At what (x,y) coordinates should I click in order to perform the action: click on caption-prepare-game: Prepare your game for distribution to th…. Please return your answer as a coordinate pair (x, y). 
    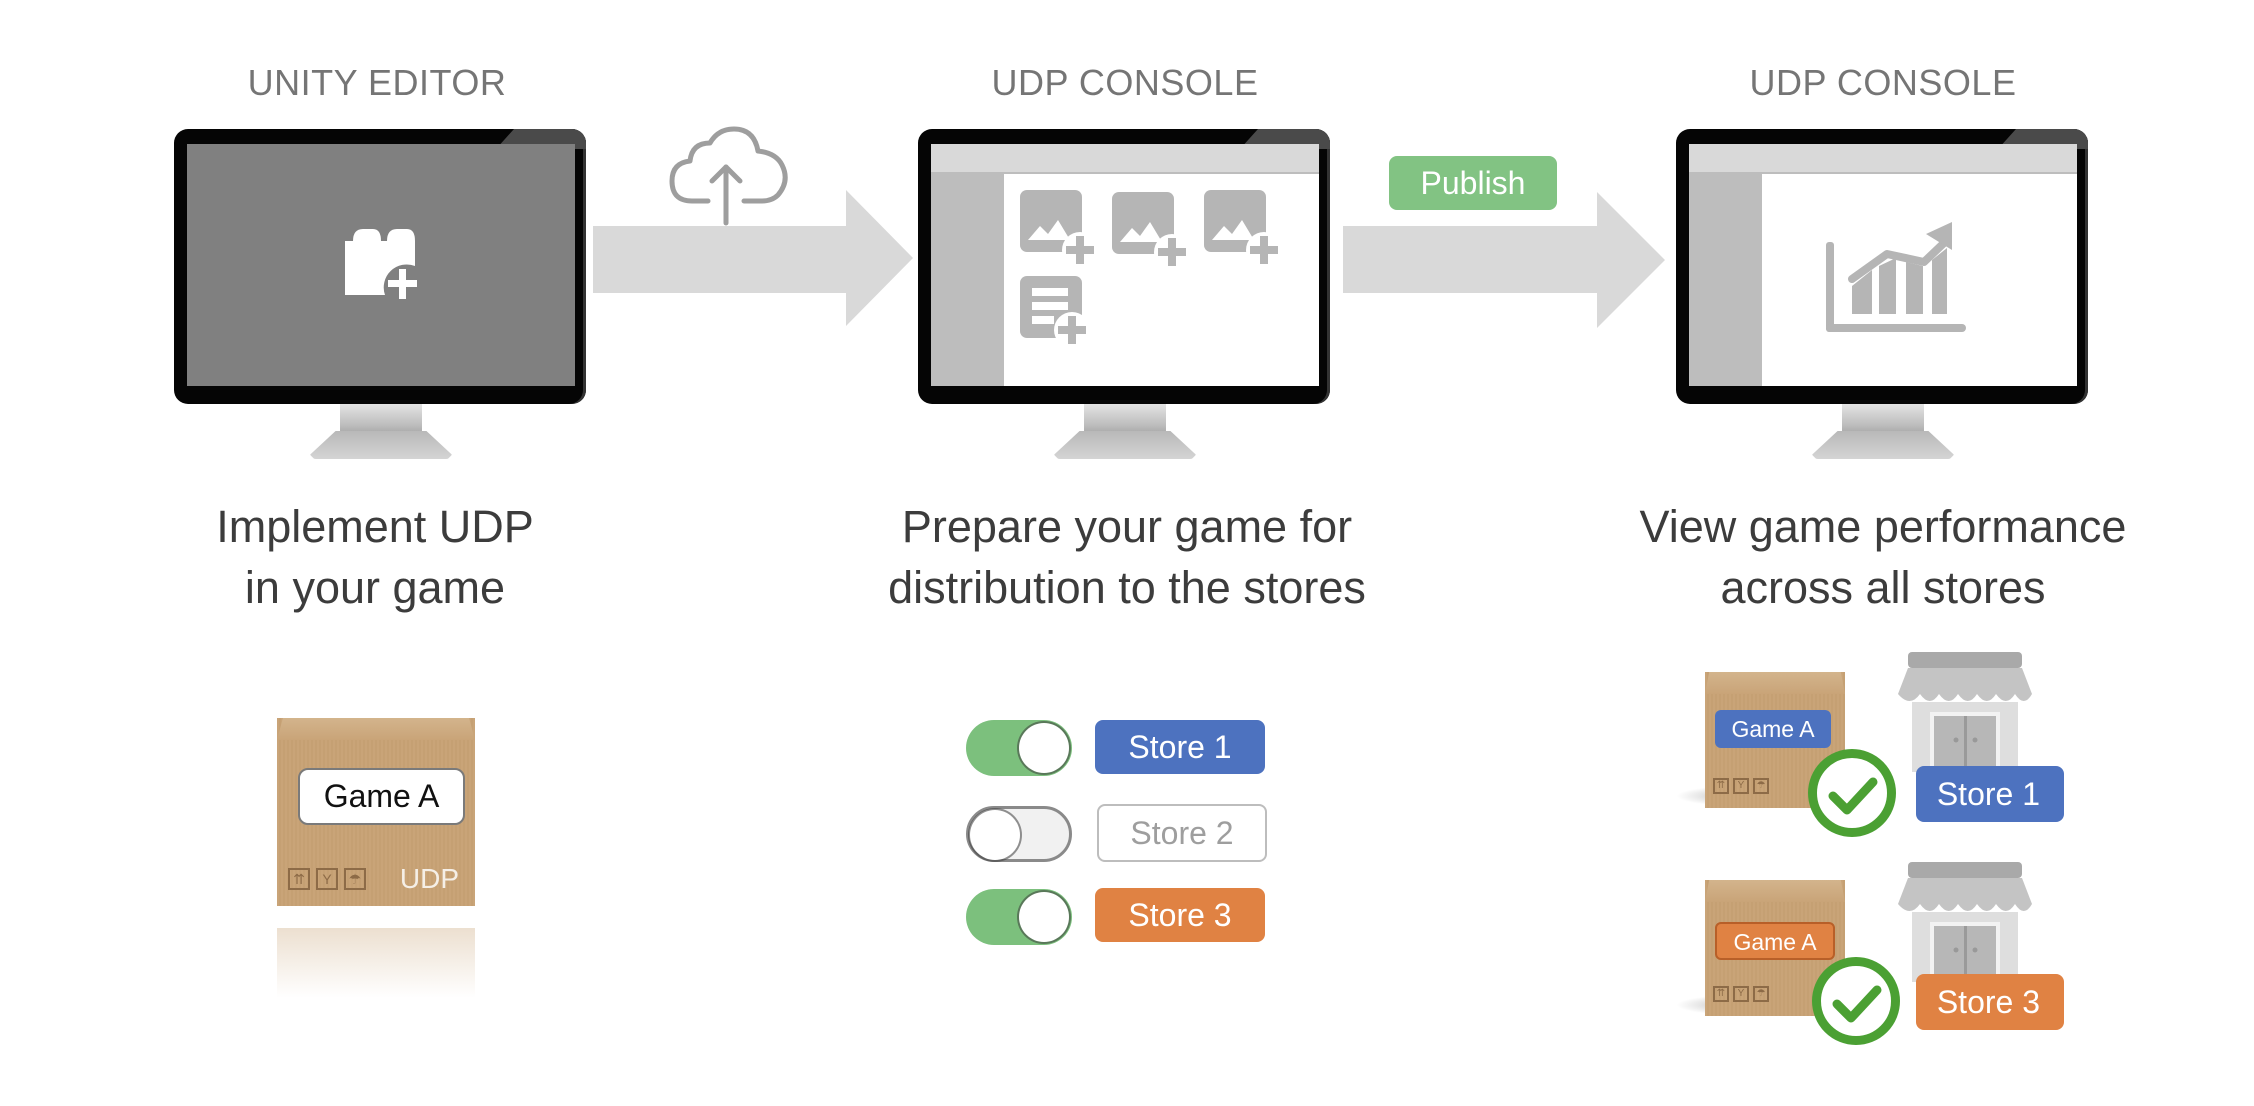
    Looking at the image, I should click on (1127, 557).